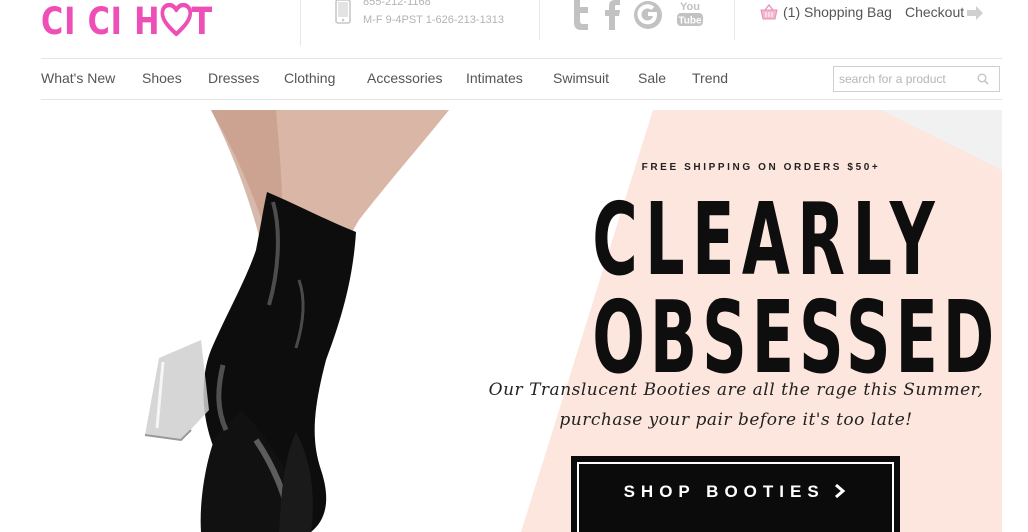 This screenshot has height=532, width=1028. I want to click on arrow-right-icon, so click(975, 13).